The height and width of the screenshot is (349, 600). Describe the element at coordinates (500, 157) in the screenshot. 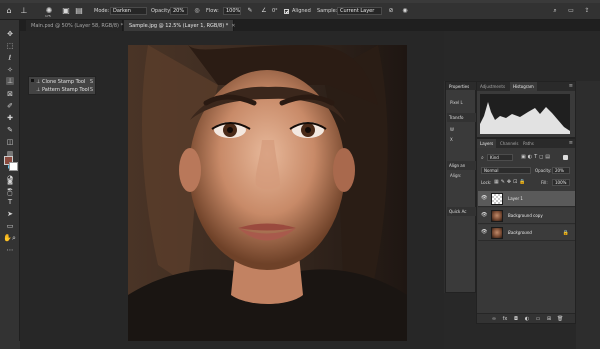

I see `filter-kind-select: Kind` at that location.